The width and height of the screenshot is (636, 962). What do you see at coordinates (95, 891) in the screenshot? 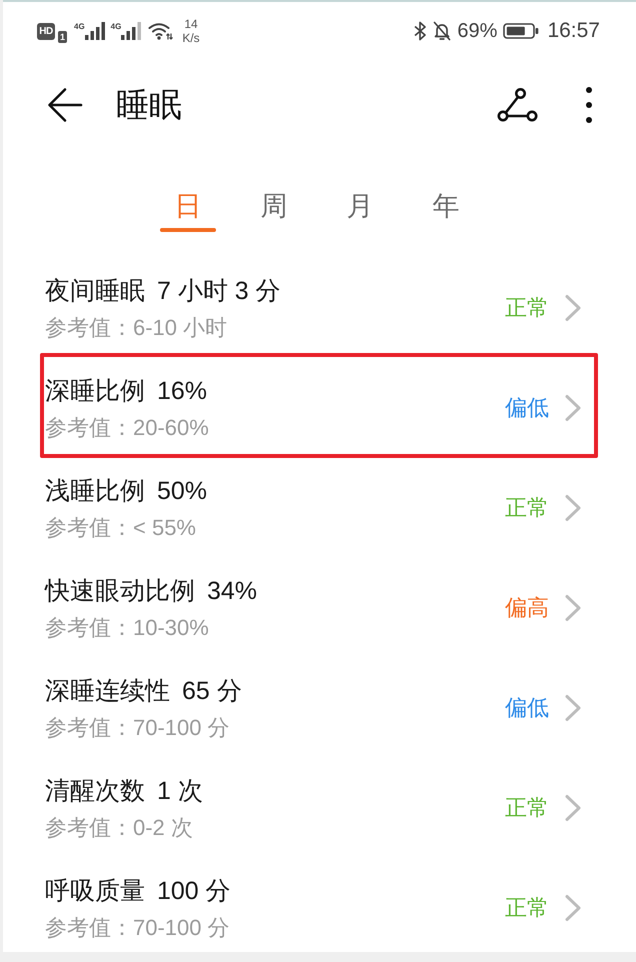
I see `metric-name: 呼吸质量` at bounding box center [95, 891].